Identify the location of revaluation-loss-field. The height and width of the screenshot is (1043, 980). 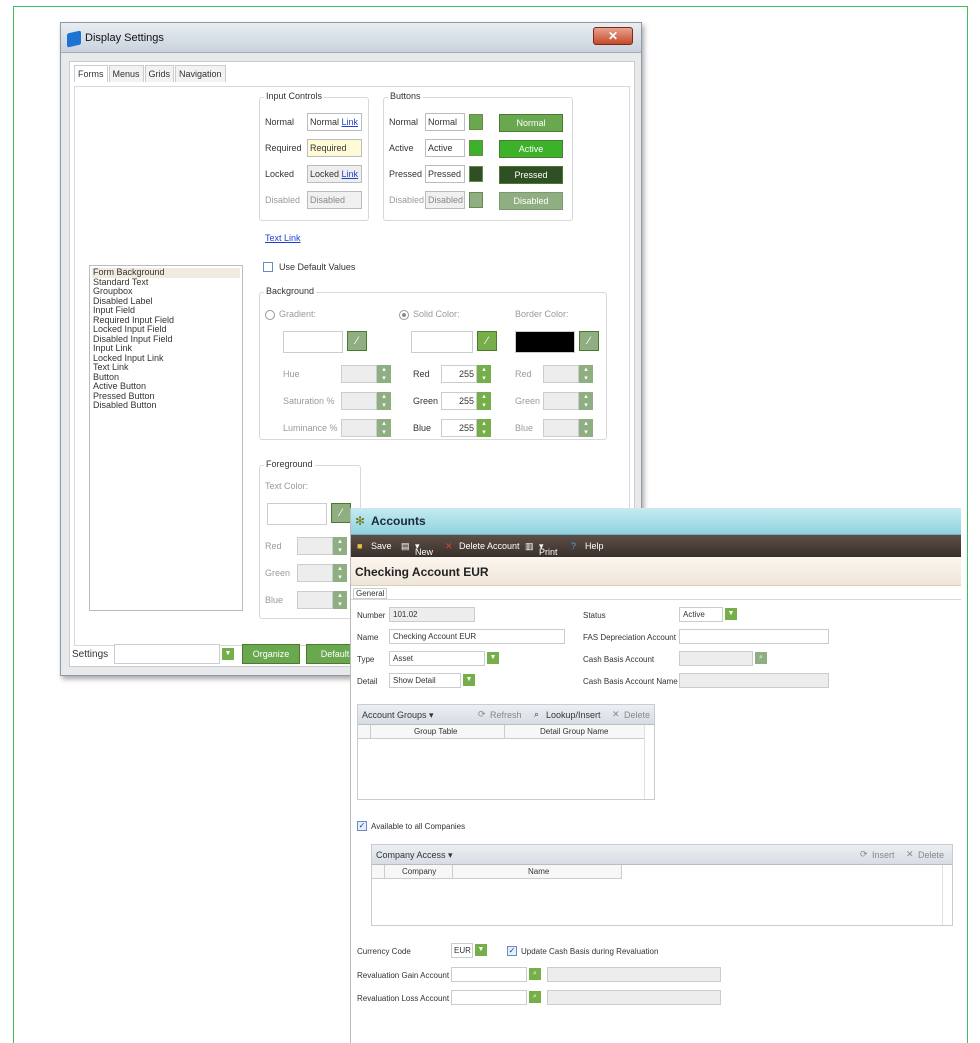
(489, 997).